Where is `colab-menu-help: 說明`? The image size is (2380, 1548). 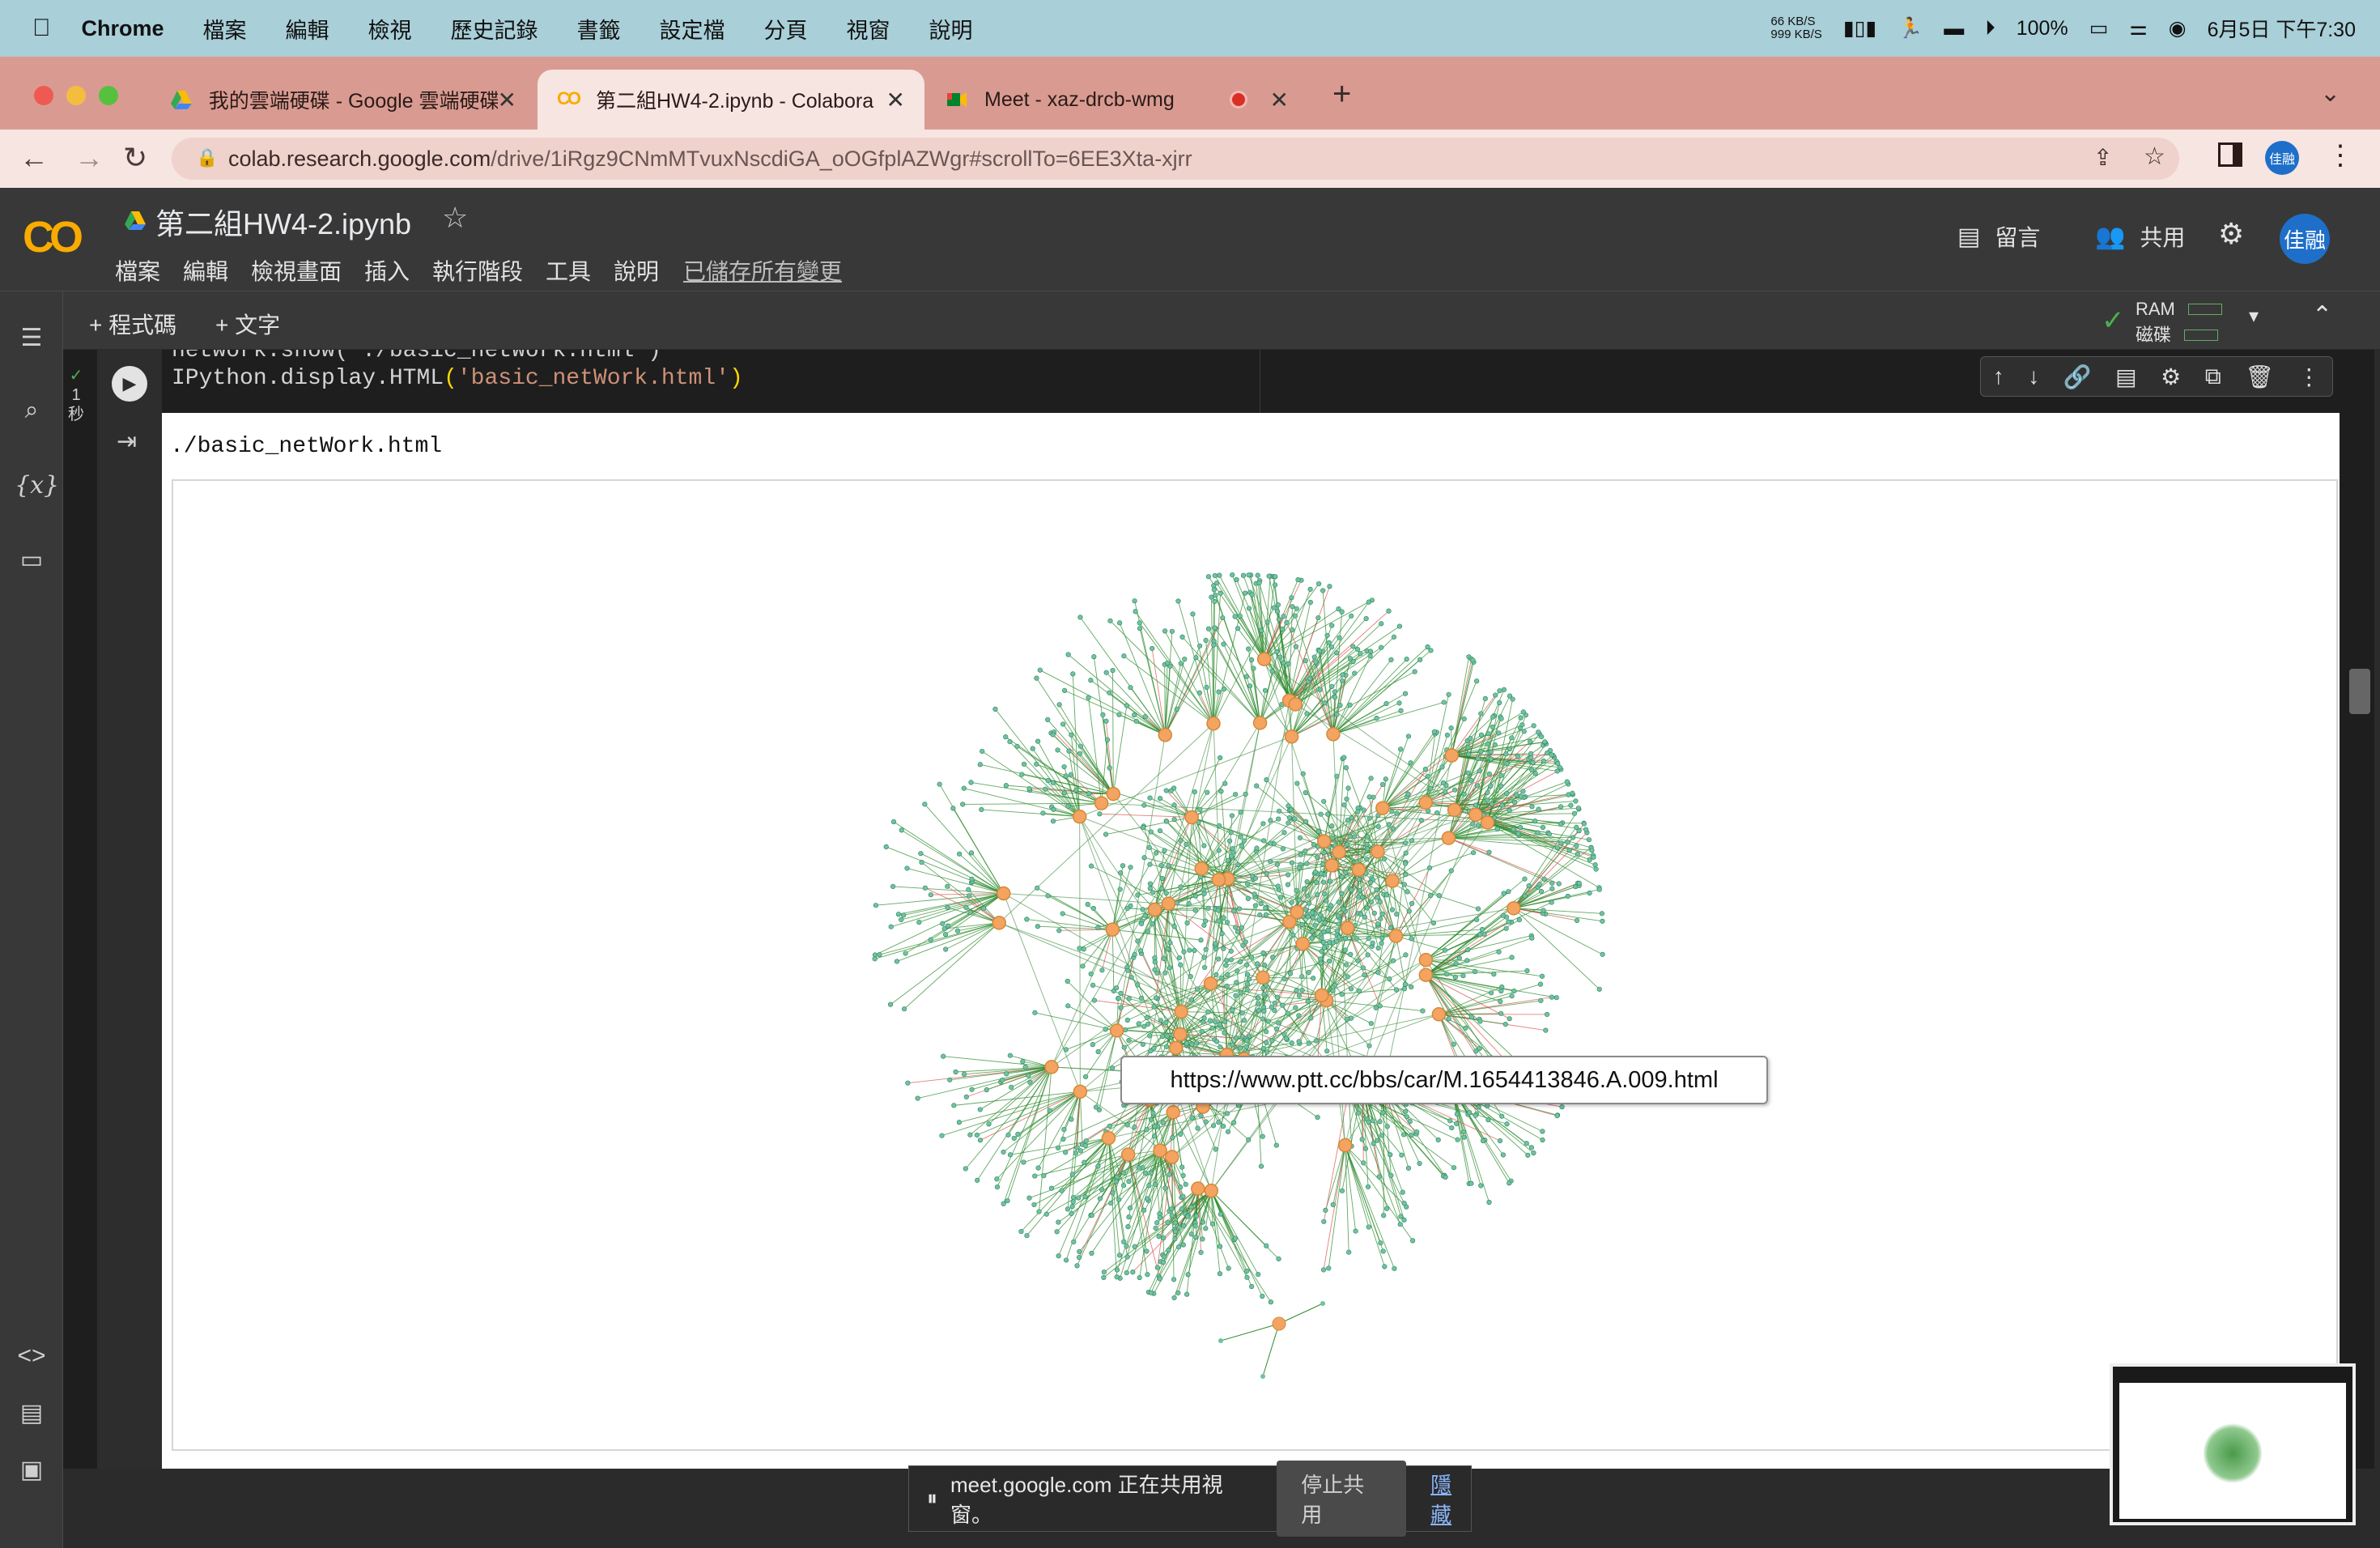 colab-menu-help: 說明 is located at coordinates (636, 271).